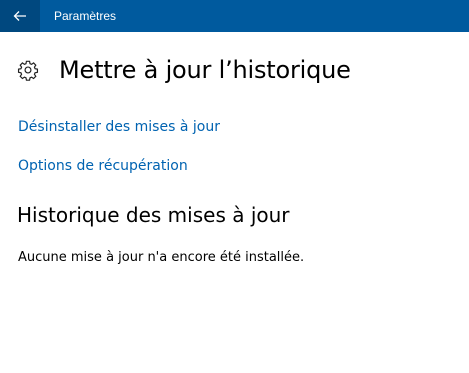 This screenshot has height=373, width=469. Describe the element at coordinates (205, 70) in the screenshot. I see `page-title: Mettre à jour l’historique` at that location.